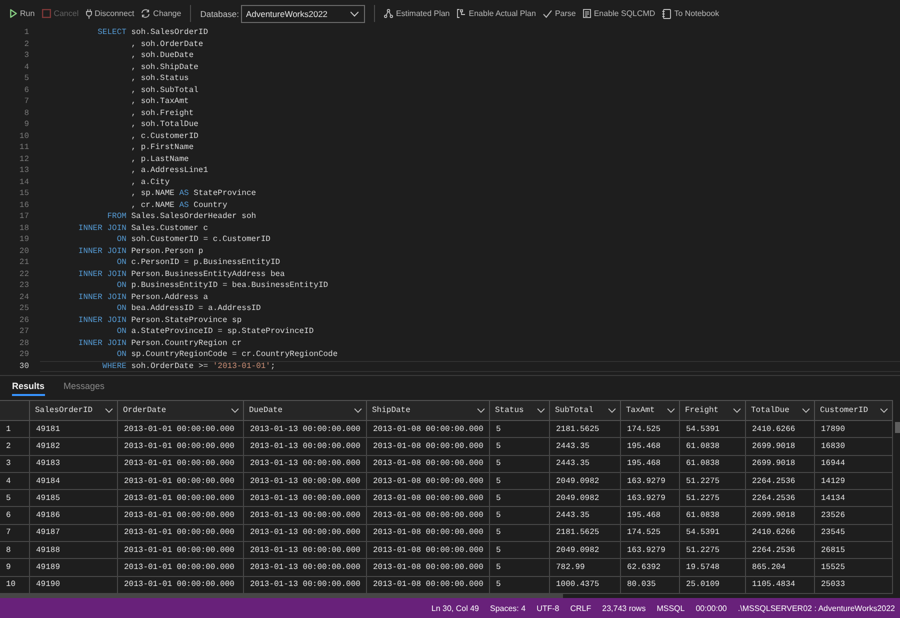 The image size is (900, 618). Describe the element at coordinates (46, 13) in the screenshot. I see `stop-icon` at that location.